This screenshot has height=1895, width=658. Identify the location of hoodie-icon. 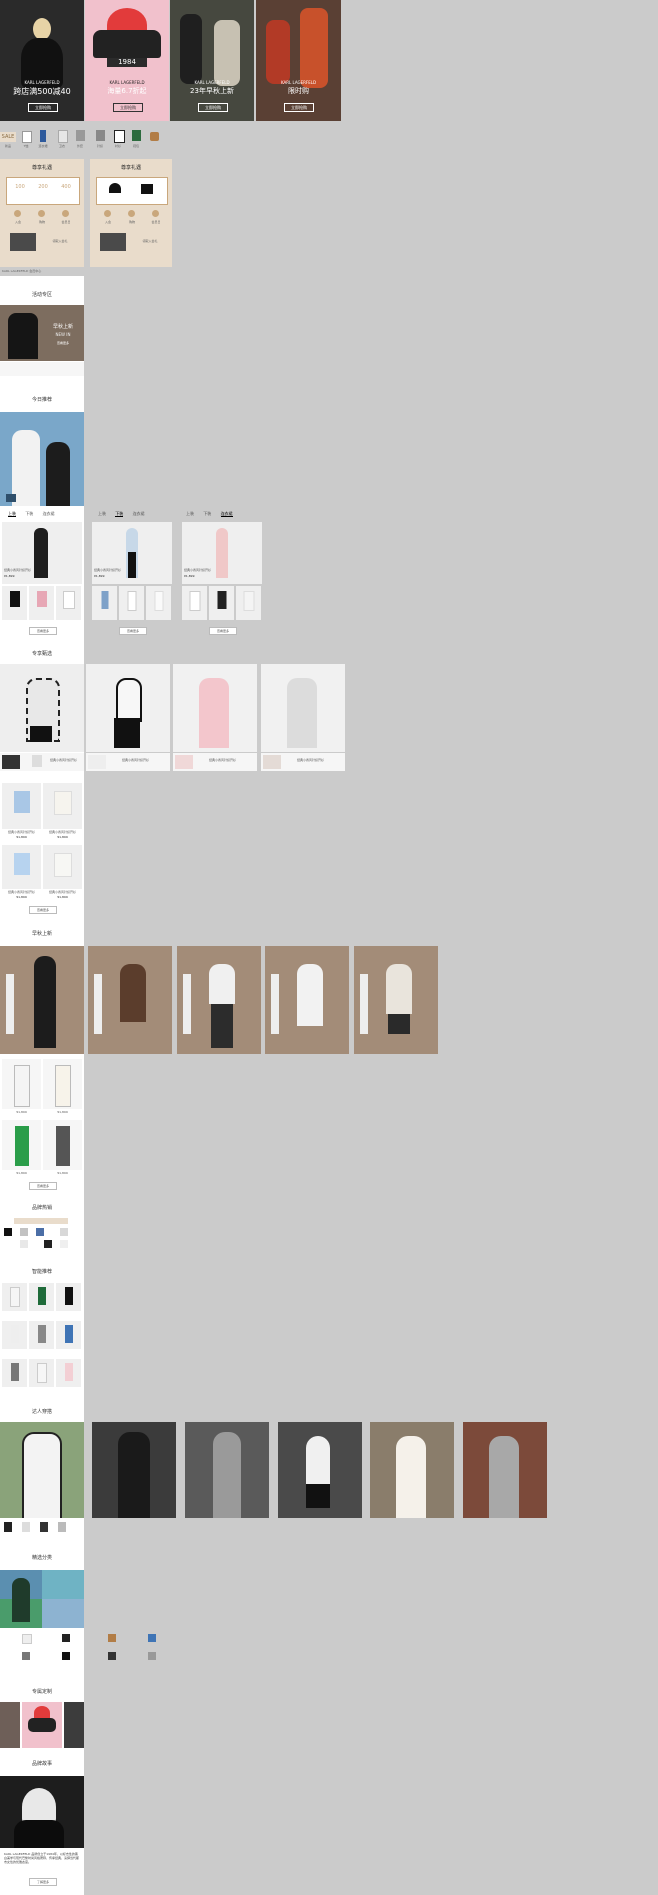
(63, 136).